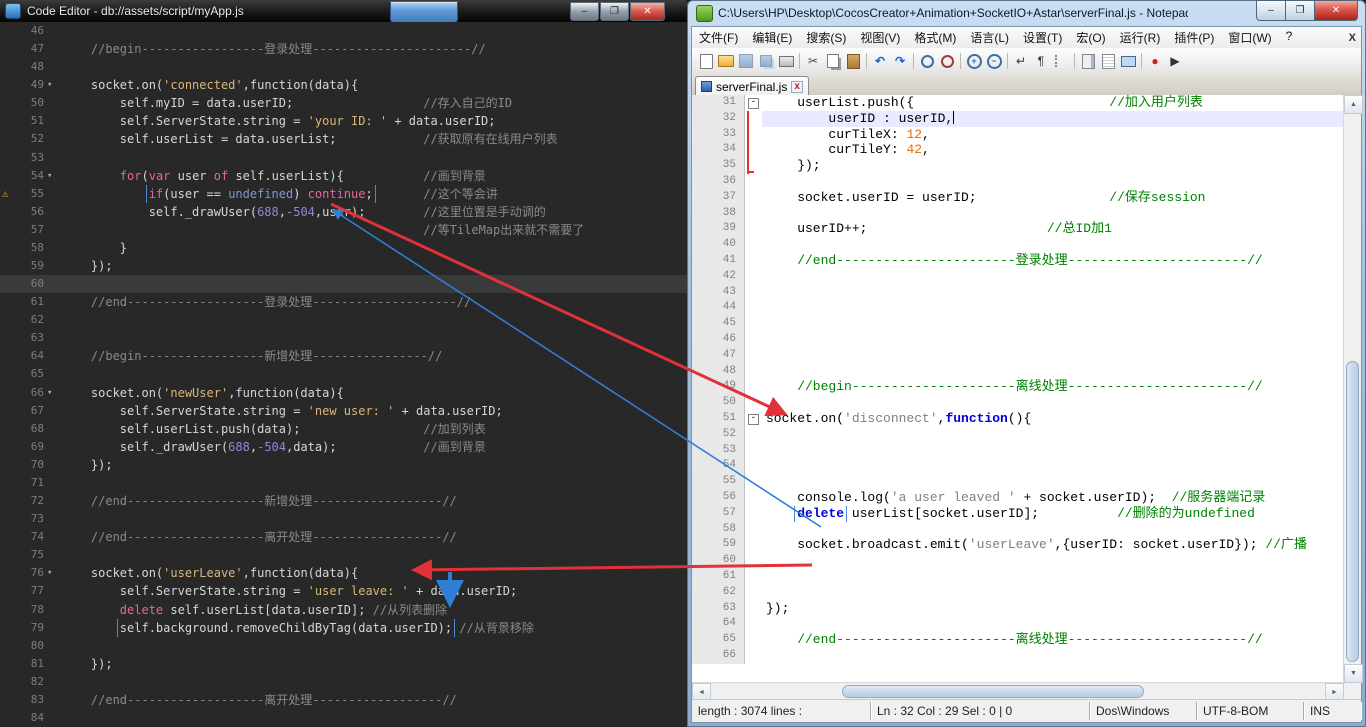 This screenshot has width=1366, height=727. Describe the element at coordinates (1353, 104) in the screenshot. I see `scroll-up-icon: ▲` at that location.